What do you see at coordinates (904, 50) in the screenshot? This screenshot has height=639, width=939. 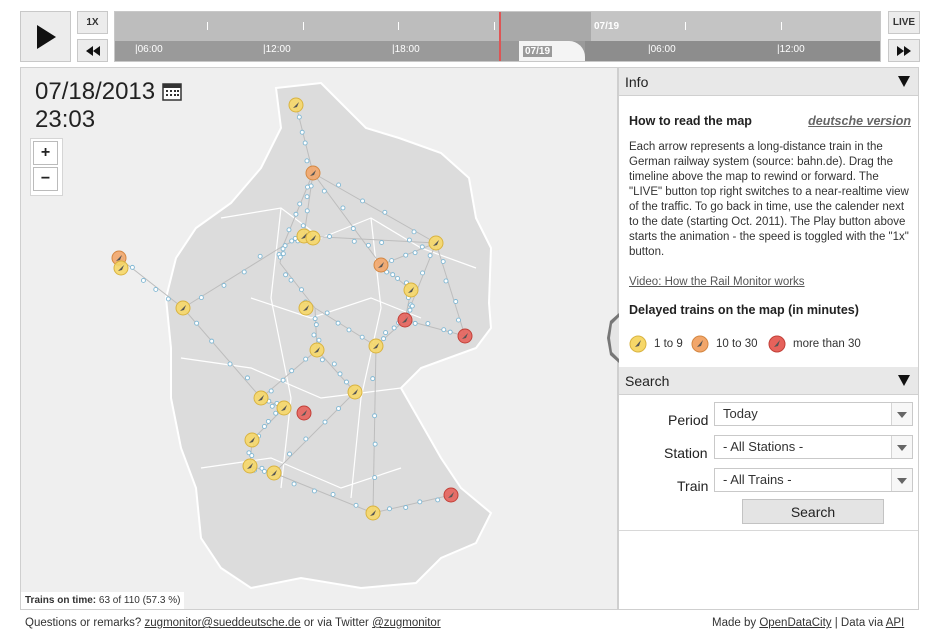 I see `forward-button` at bounding box center [904, 50].